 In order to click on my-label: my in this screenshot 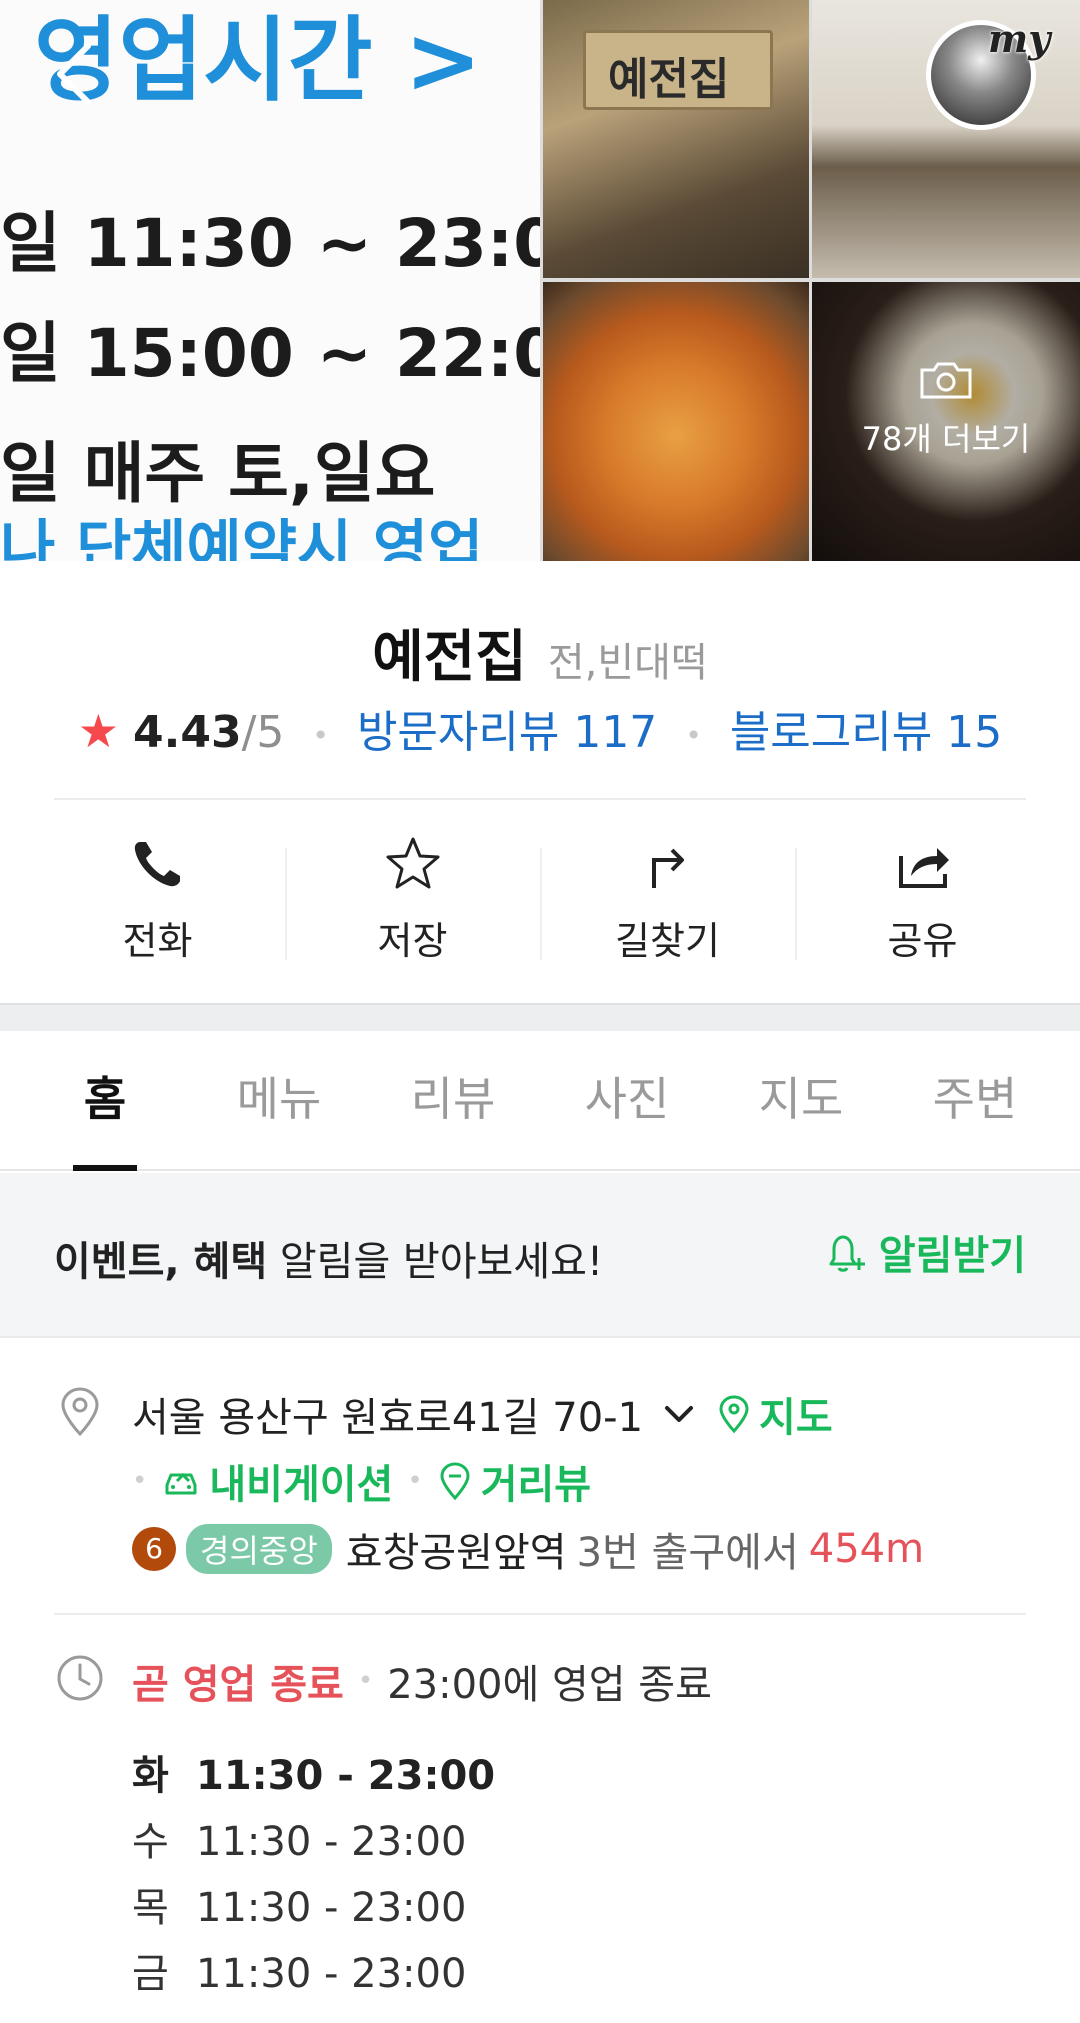, I will do `click(1019, 38)`.